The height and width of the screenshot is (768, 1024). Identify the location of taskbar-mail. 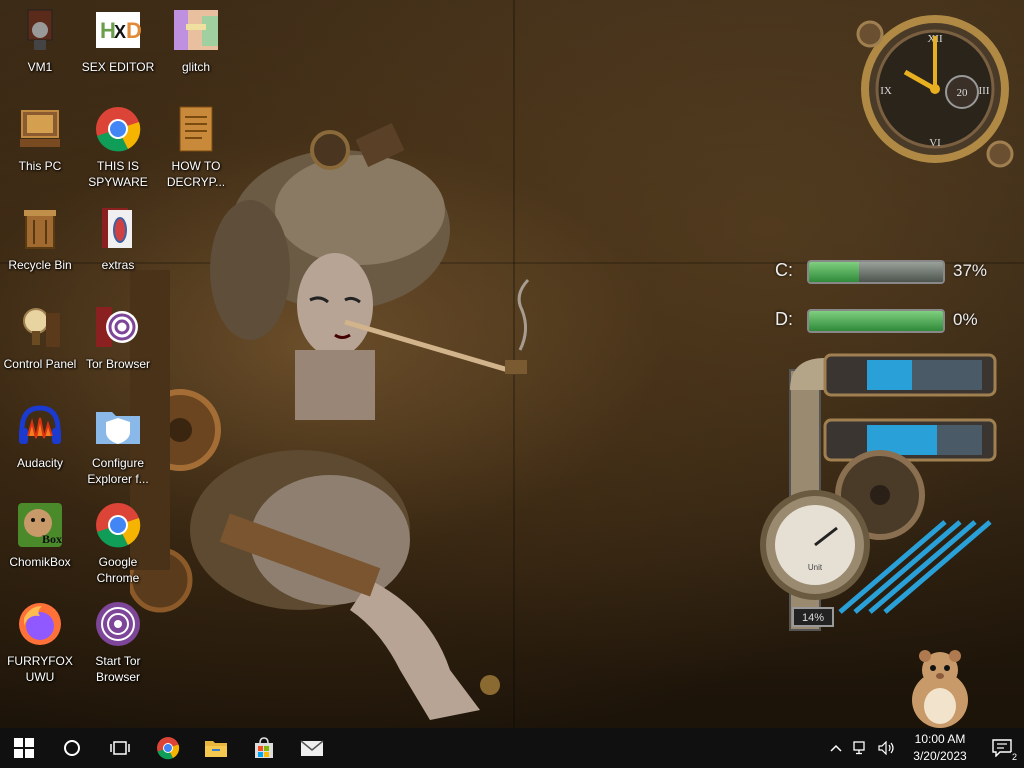
(312, 748).